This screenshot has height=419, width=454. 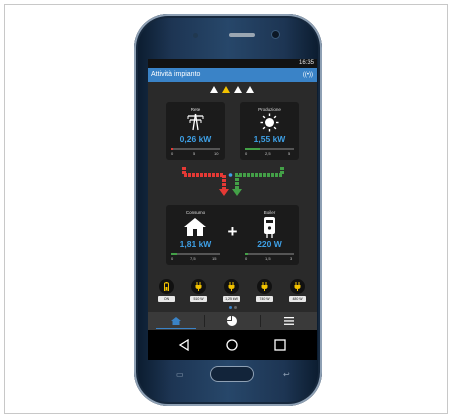 I want to click on app-title: Attività impianto, so click(x=176, y=74).